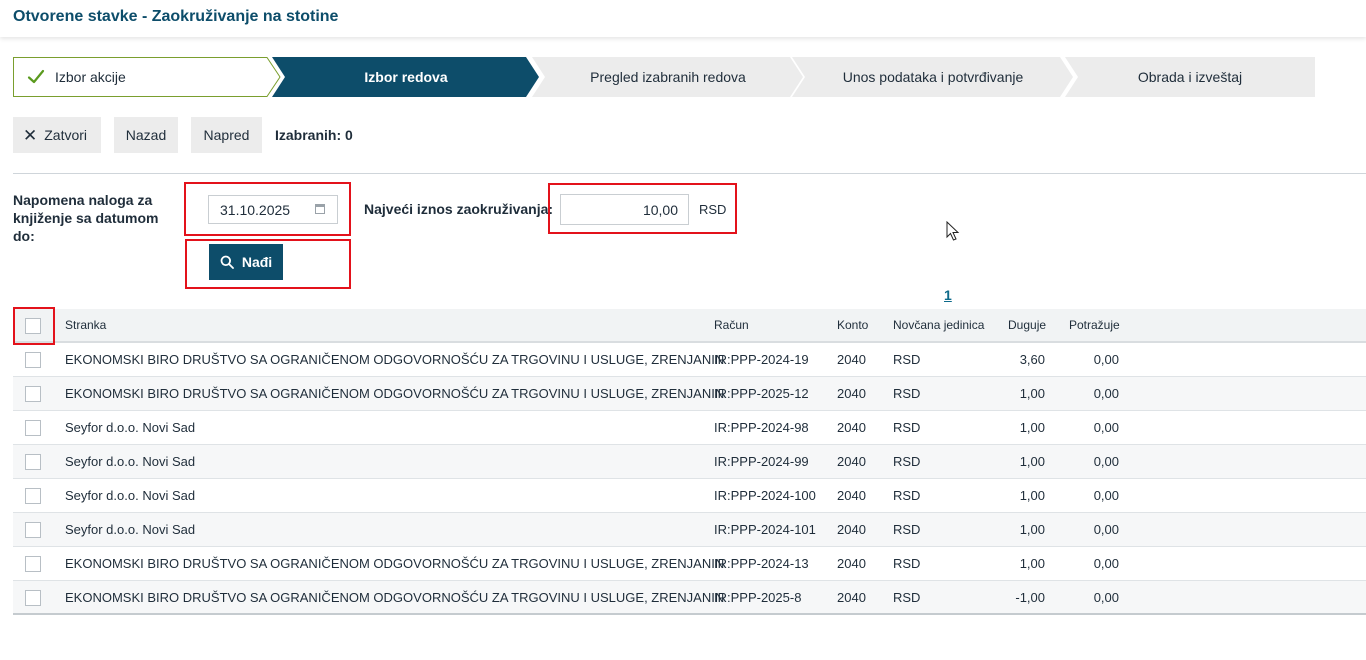  I want to click on close-button: ✕ Zatvori, so click(57, 135).